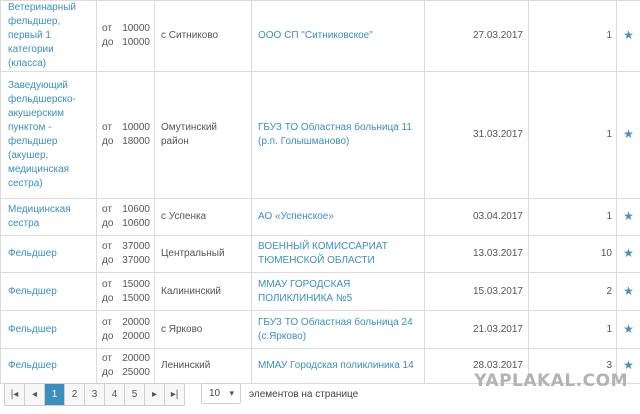  Describe the element at coordinates (136, 209) in the screenshot. I see `salary-from: 10600` at that location.